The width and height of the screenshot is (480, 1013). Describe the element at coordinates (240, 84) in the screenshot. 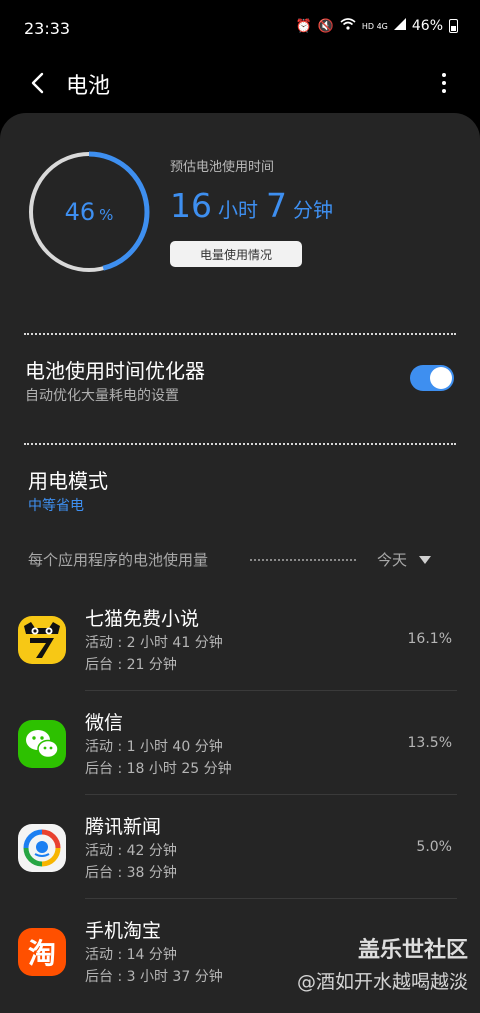

I see `app-bar: 电池` at that location.